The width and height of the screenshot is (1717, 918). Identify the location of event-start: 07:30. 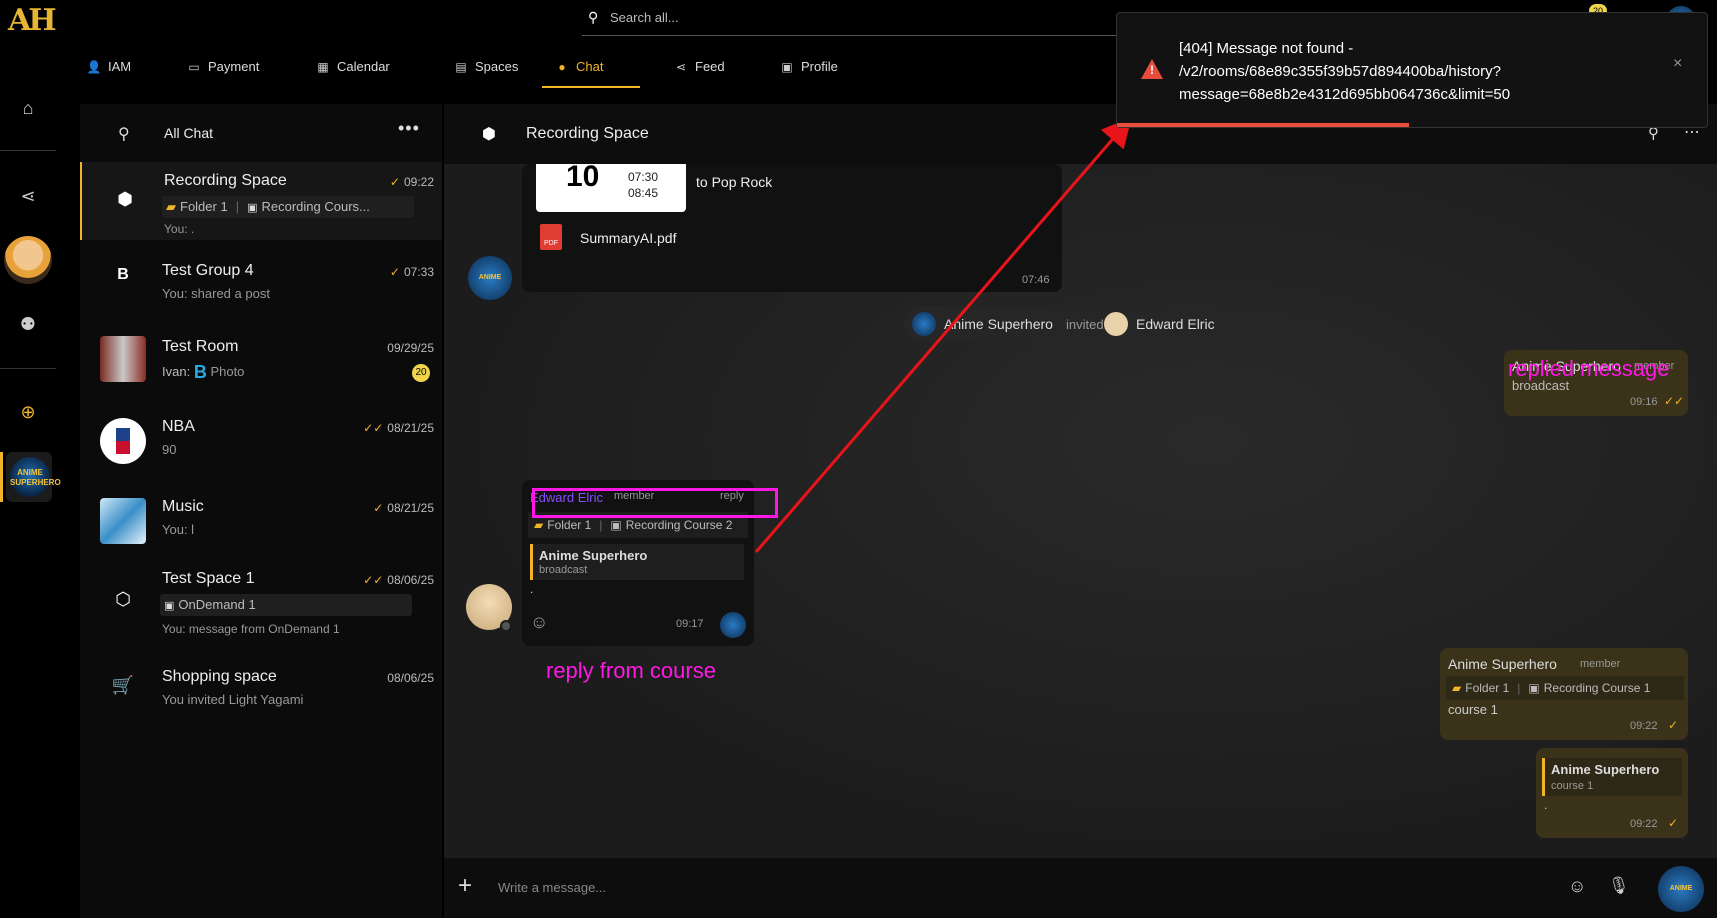
(643, 177).